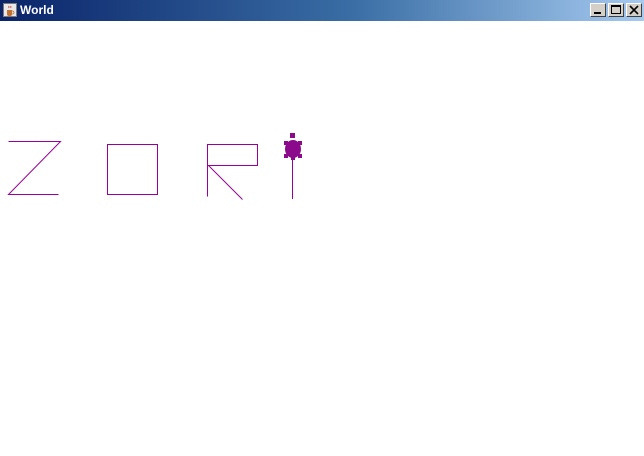 This screenshot has height=456, width=644. Describe the element at coordinates (132, 169) in the screenshot. I see `drawn-letter-o` at that location.